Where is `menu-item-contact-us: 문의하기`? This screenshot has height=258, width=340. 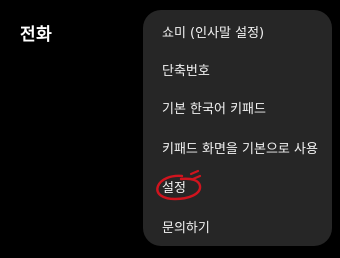 menu-item-contact-us: 문의하기 is located at coordinates (237, 226).